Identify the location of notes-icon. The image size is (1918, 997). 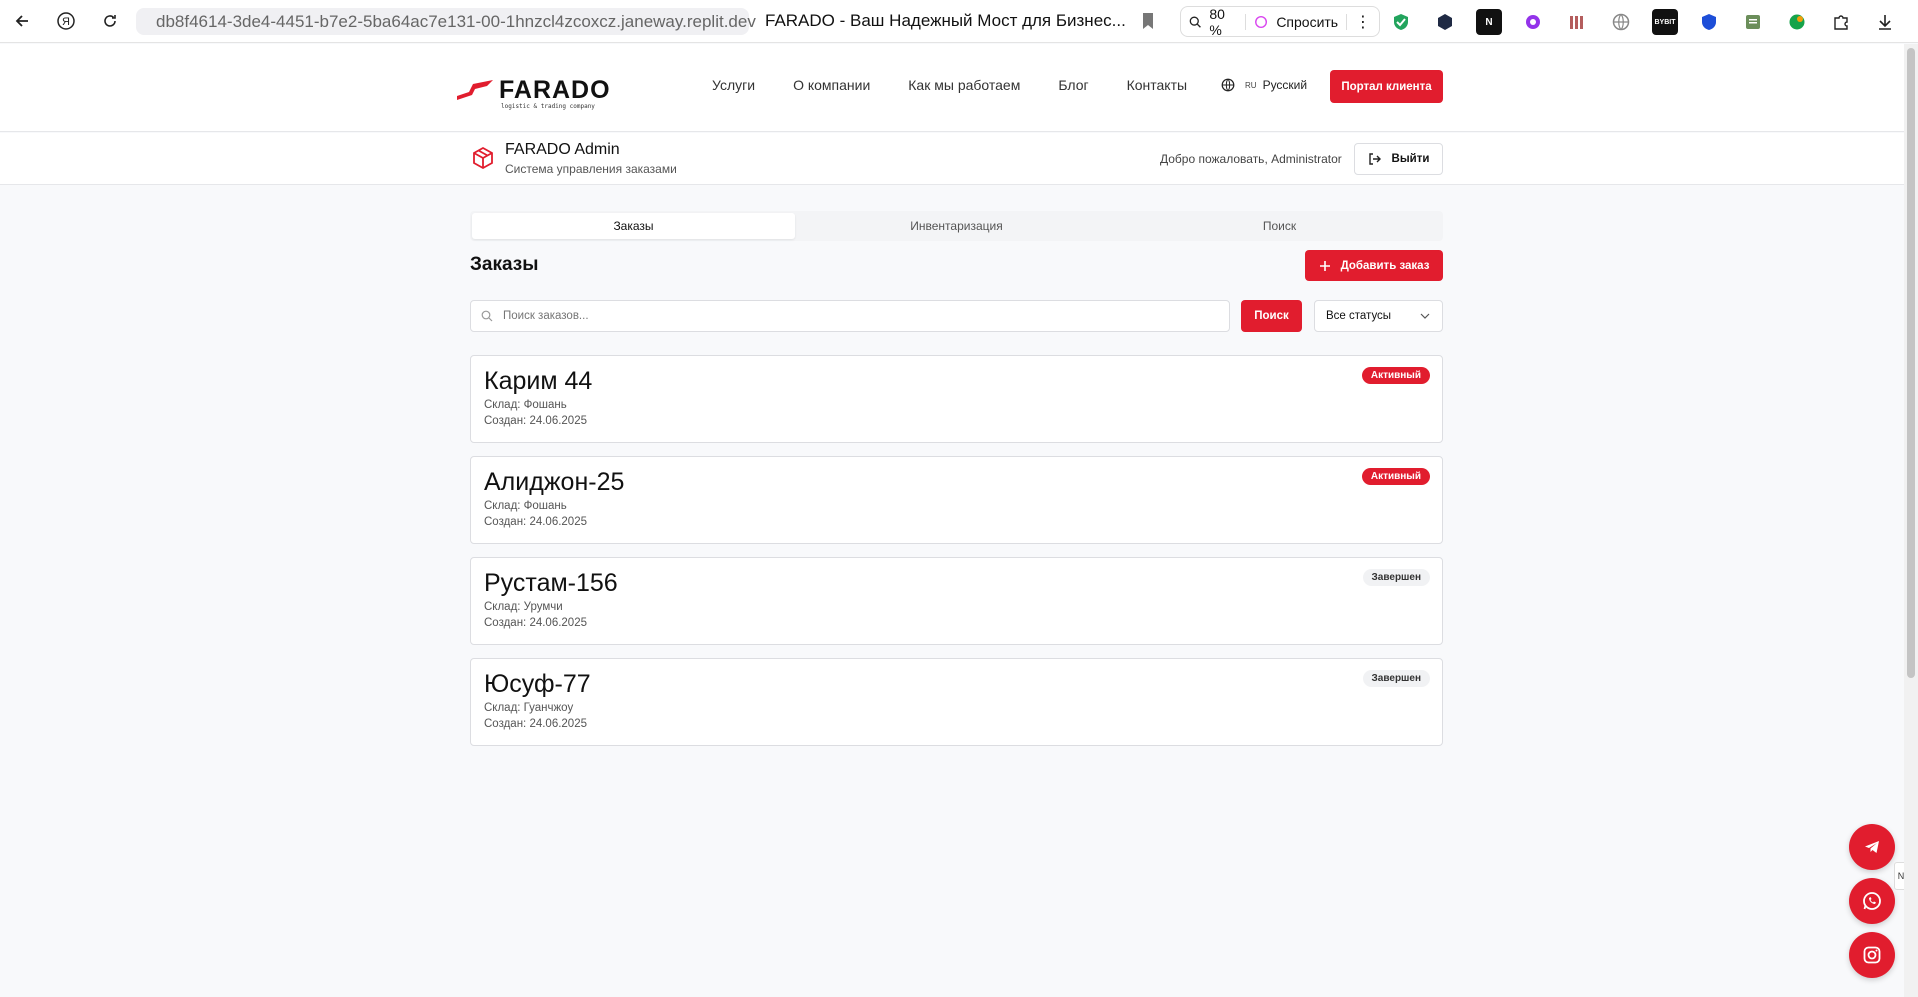
(1753, 22).